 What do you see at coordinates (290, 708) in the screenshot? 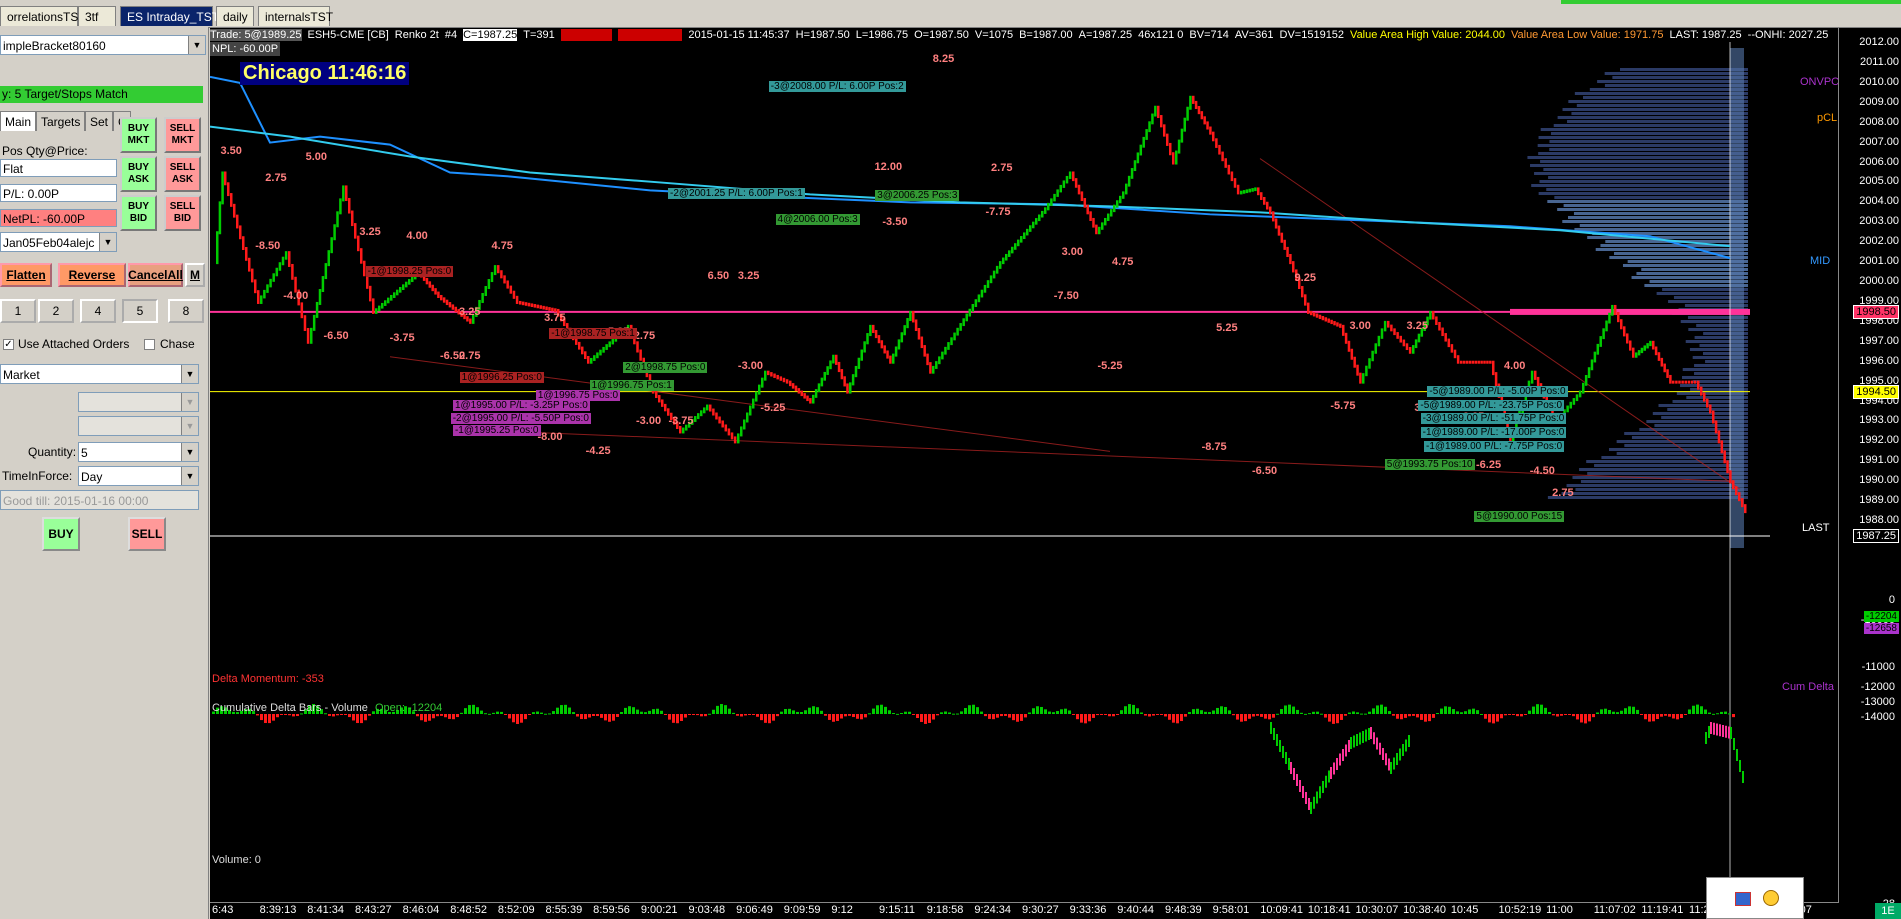
I see `cum-delta-name: Cumulative Delta Bars - Volume` at bounding box center [290, 708].